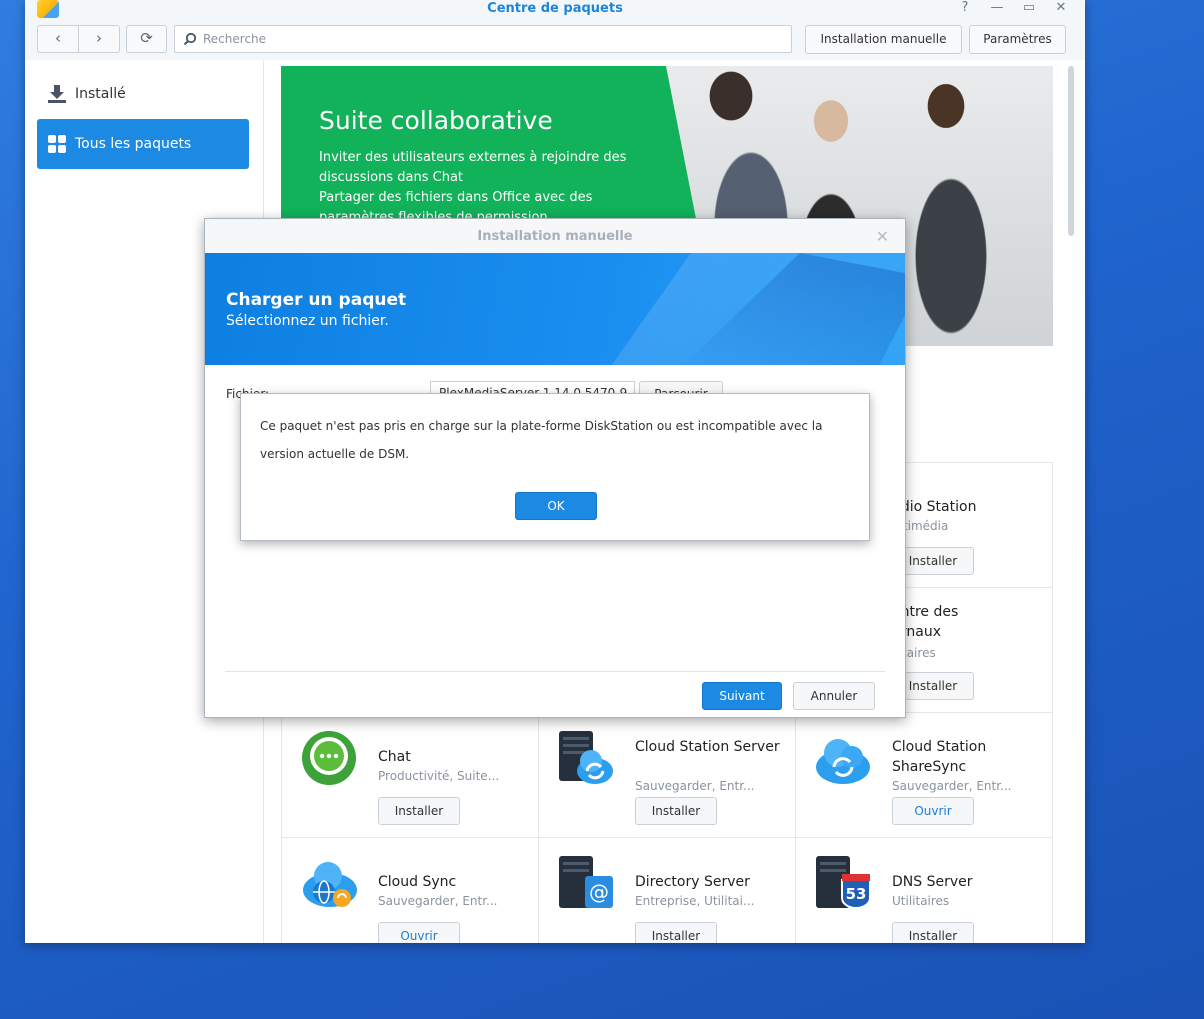 The image size is (1204, 1019). I want to click on divider, so click(555, 671).